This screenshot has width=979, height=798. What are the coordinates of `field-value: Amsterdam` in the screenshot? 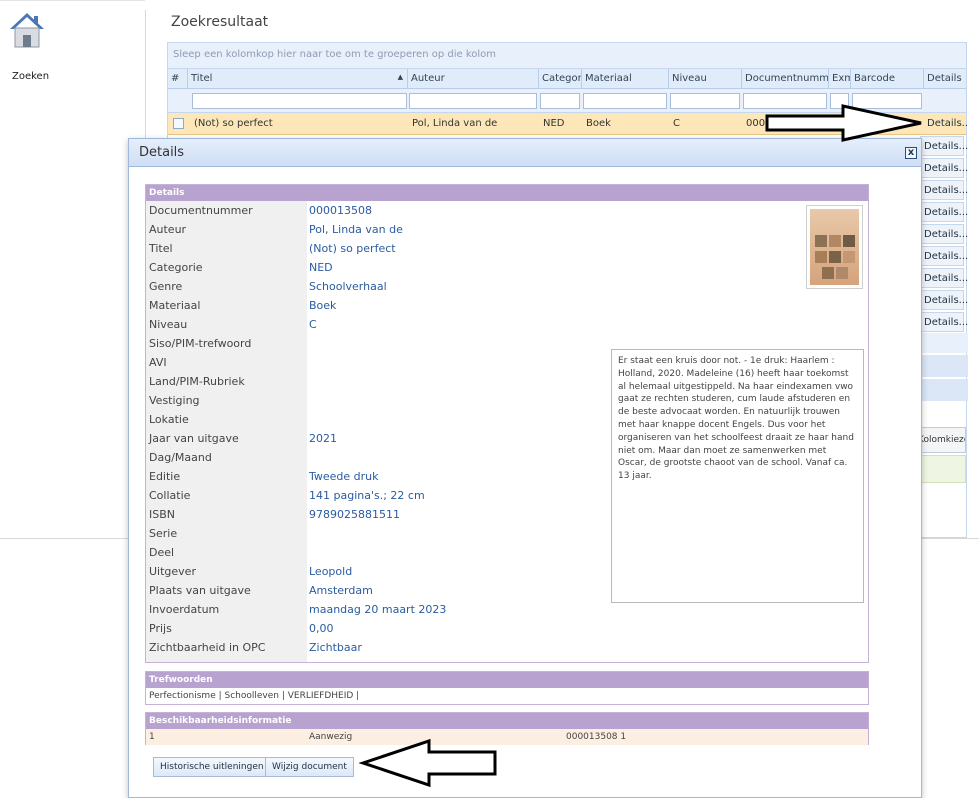 It's located at (341, 590).